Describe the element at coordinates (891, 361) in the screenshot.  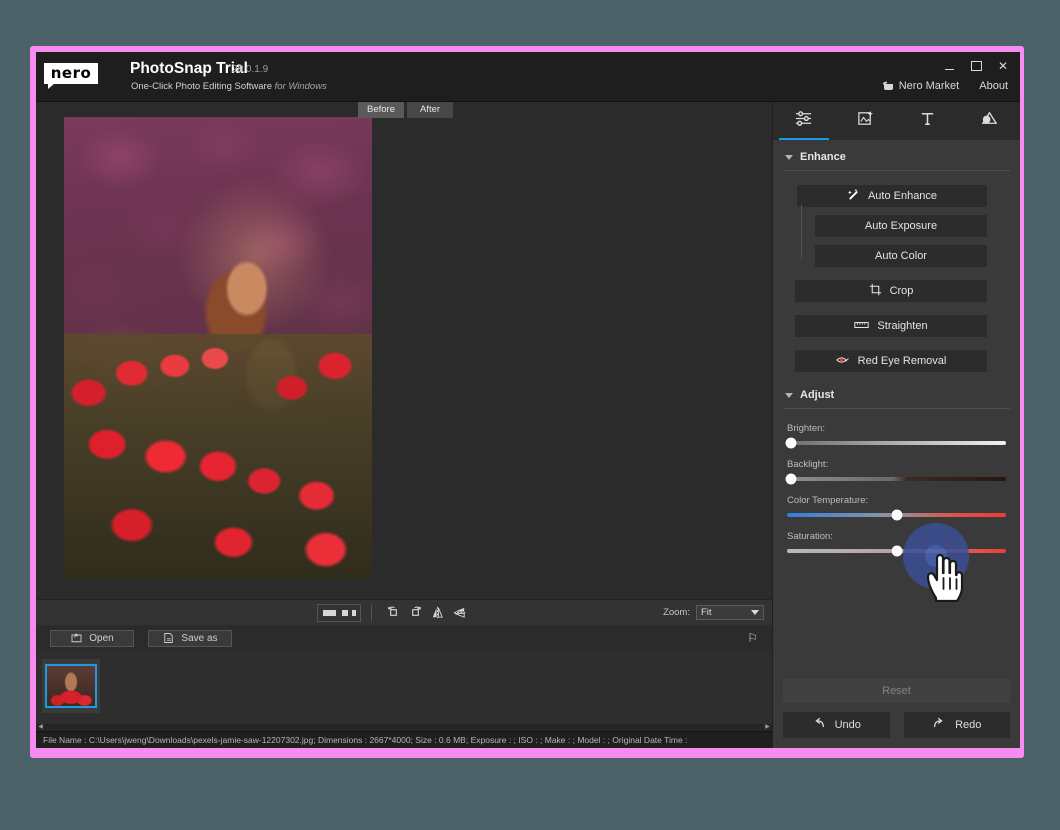
I see `red-eye-removal-button: Red Eye Removal` at that location.